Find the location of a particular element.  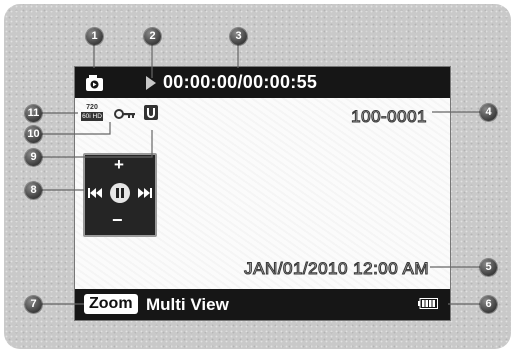

callout-badge: 2 is located at coordinates (152, 36).